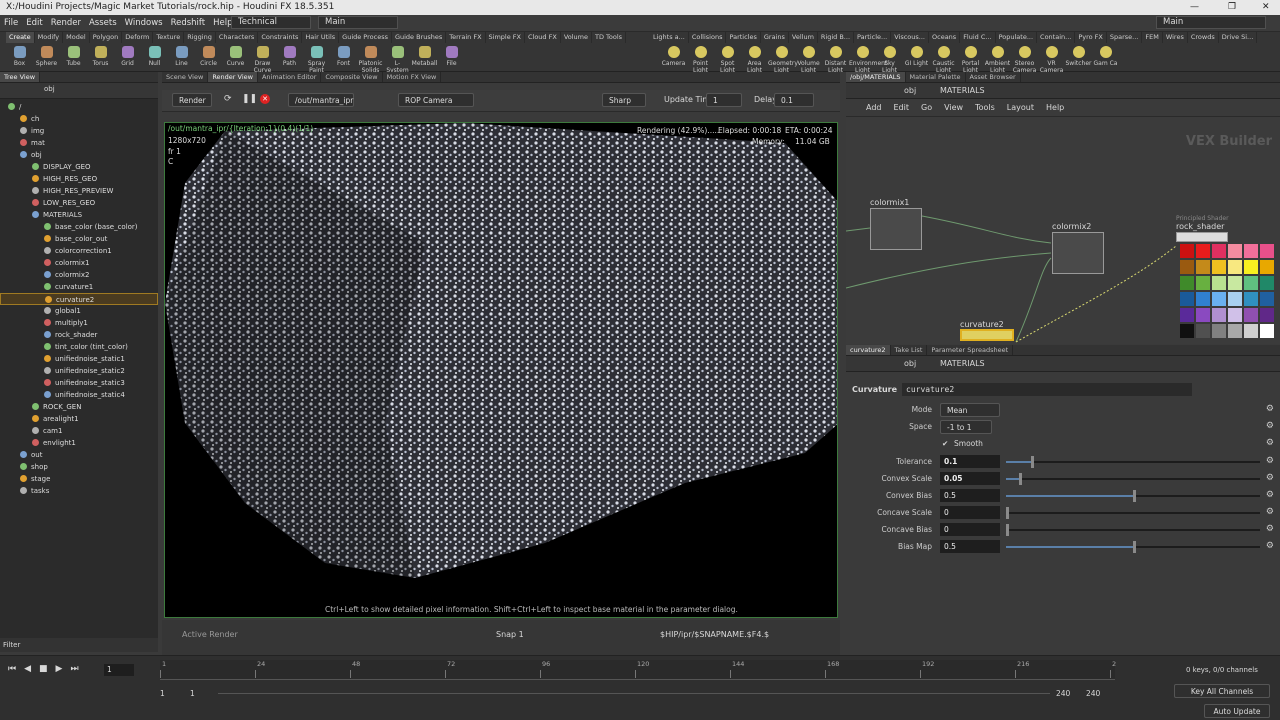  What do you see at coordinates (987, 335) in the screenshot?
I see `node-curvature2` at bounding box center [987, 335].